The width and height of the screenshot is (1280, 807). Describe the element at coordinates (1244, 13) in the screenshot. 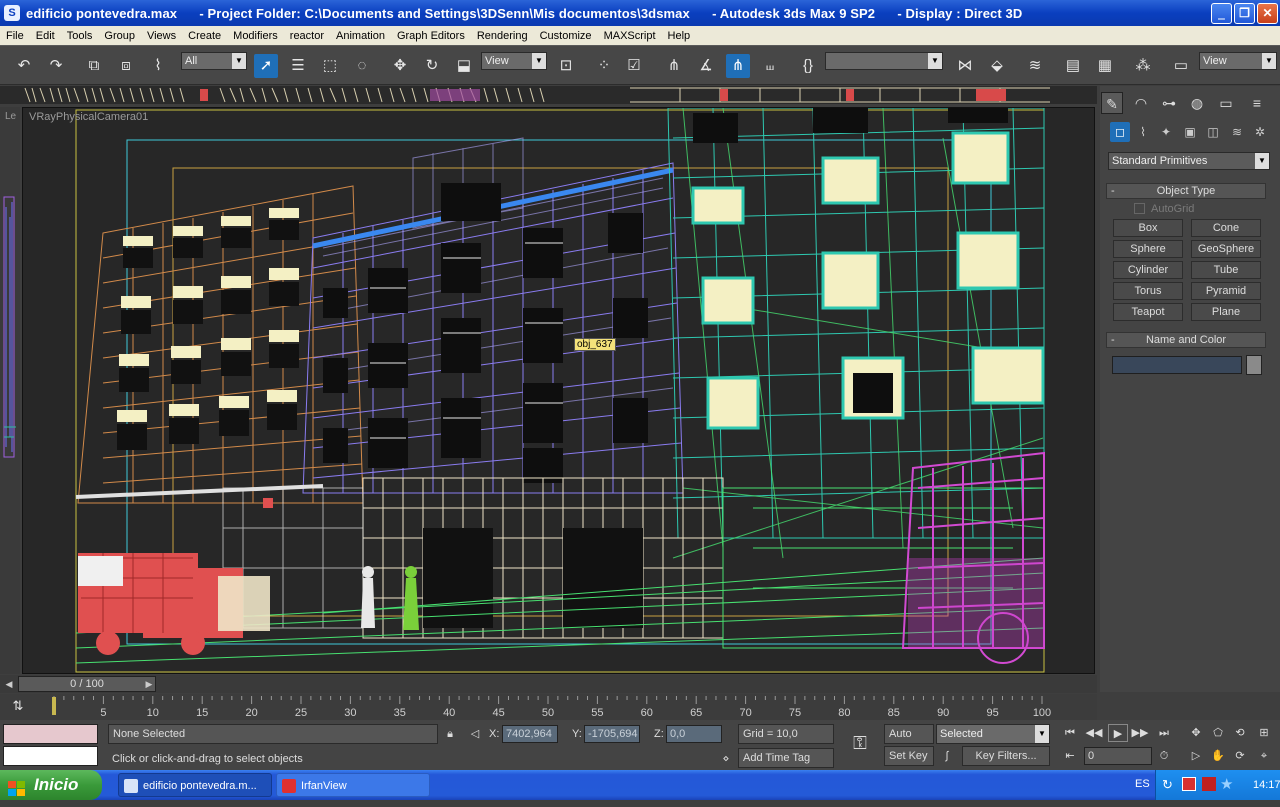

I see `maximize-button: ❐` at that location.